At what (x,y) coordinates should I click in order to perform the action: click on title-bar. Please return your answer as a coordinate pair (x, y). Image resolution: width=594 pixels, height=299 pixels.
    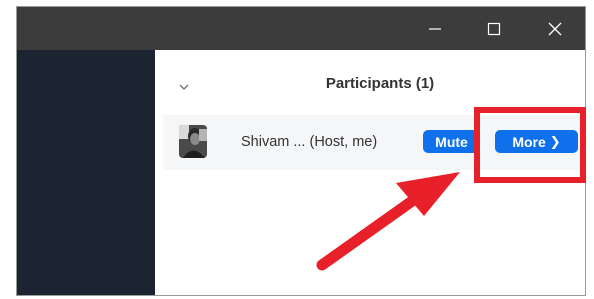
    Looking at the image, I should click on (301, 28).